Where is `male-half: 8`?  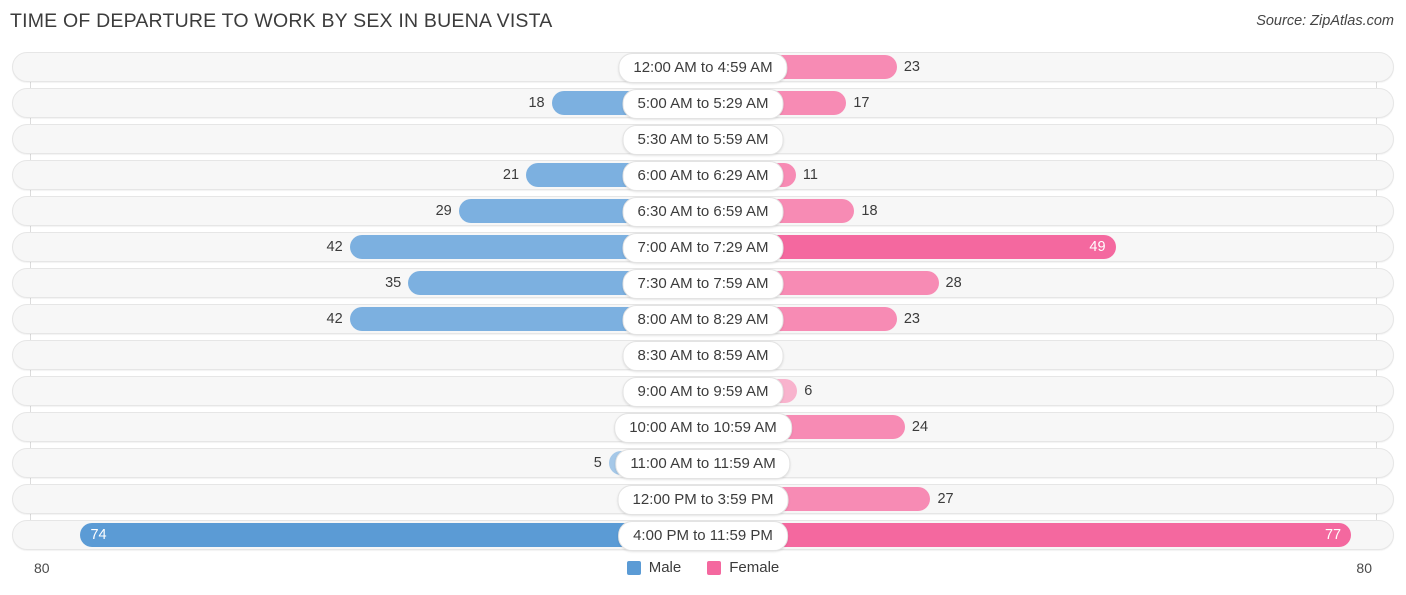 male-half: 8 is located at coordinates (366, 67).